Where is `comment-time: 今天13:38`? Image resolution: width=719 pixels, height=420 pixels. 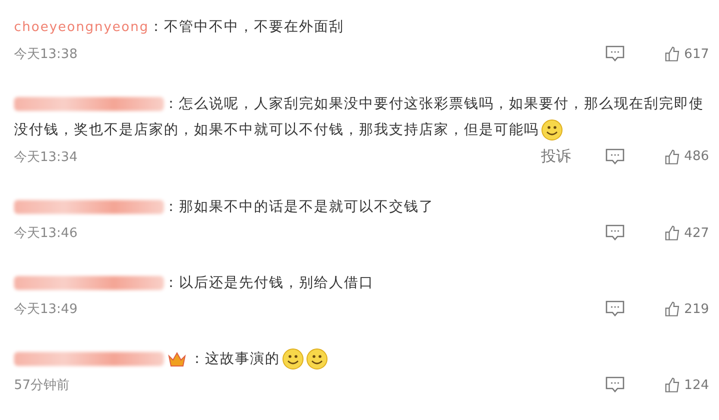 comment-time: 今天13:38 is located at coordinates (46, 54).